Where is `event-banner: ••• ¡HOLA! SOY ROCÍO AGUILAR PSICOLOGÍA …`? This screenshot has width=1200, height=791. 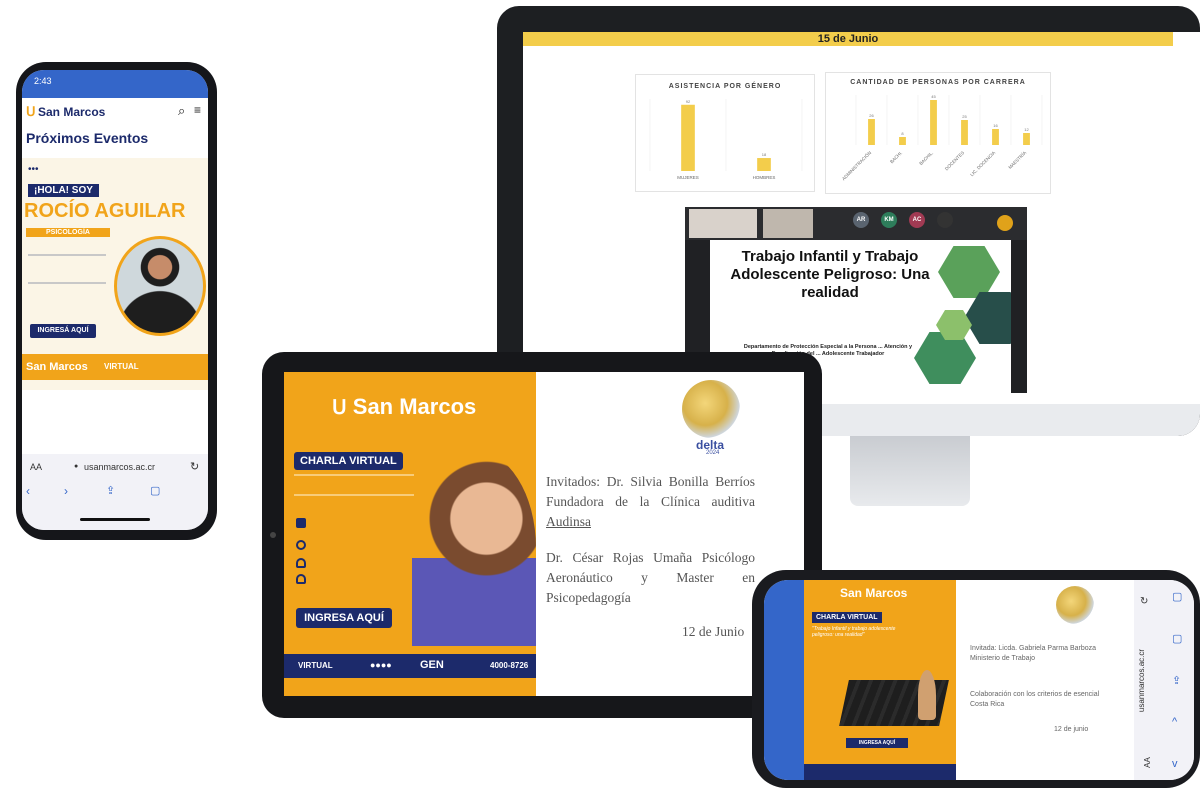 event-banner: ••• ¡HOLA! SOY ROCÍO AGUILAR PSICOLOGÍA … is located at coordinates (115, 274).